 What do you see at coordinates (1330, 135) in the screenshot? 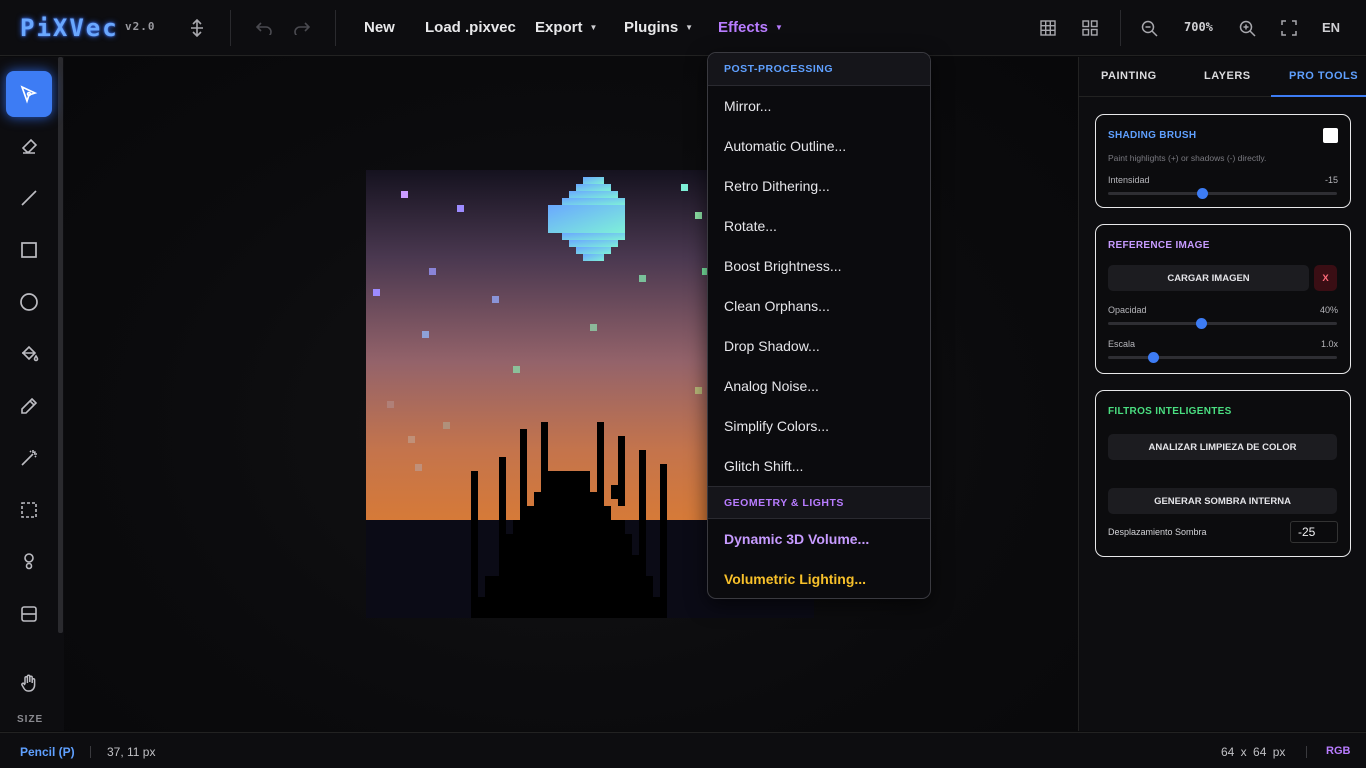
I see `shading-brush-toggle` at bounding box center [1330, 135].